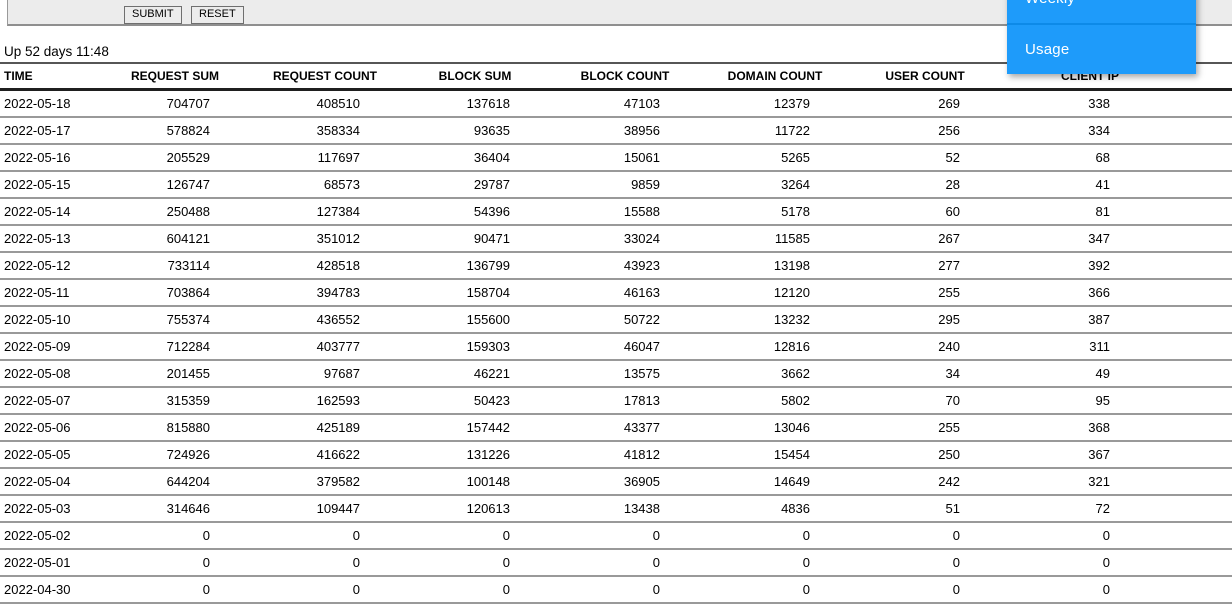 The image size is (1232, 604). What do you see at coordinates (475, 293) in the screenshot?
I see `cell-value: 158704` at bounding box center [475, 293].